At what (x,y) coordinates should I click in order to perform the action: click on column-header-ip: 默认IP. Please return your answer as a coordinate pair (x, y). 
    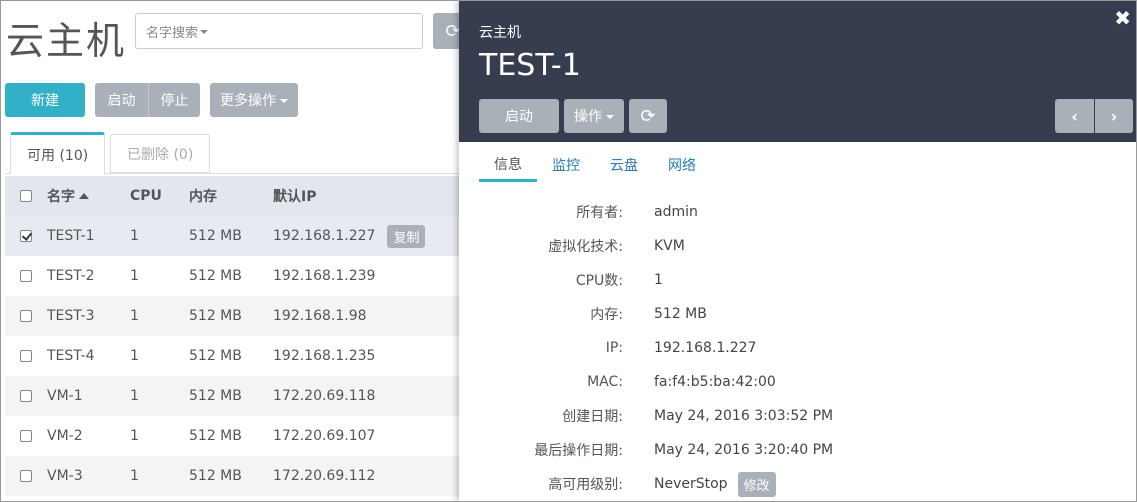
    Looking at the image, I should click on (295, 197).